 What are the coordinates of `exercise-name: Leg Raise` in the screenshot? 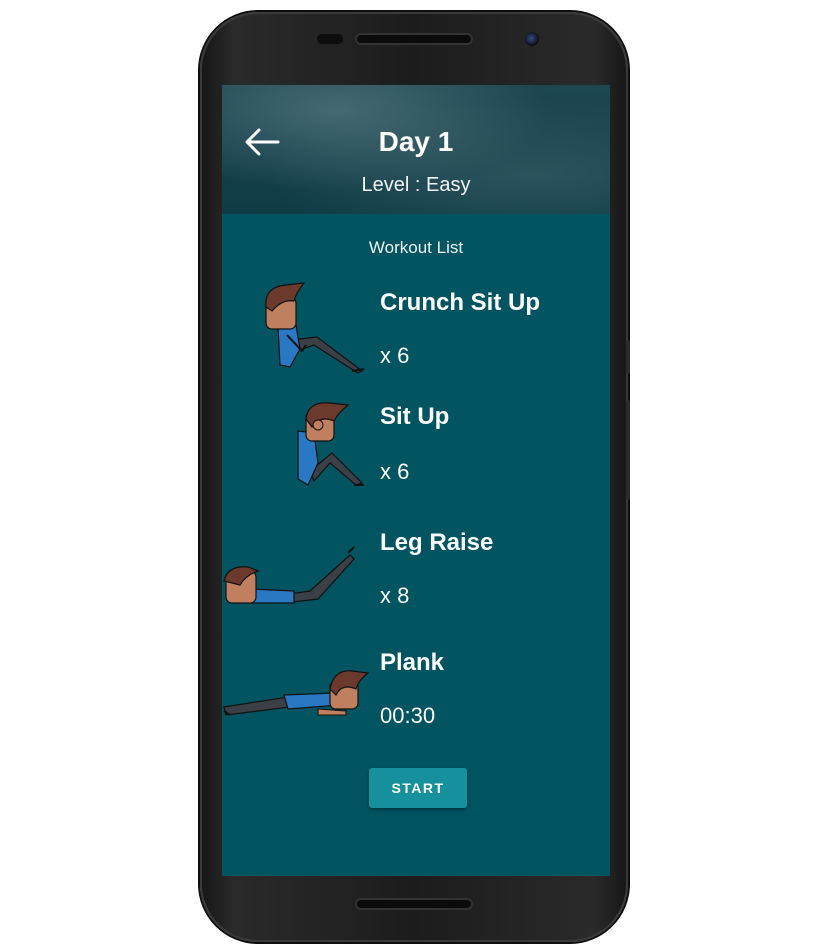 It's located at (437, 542).